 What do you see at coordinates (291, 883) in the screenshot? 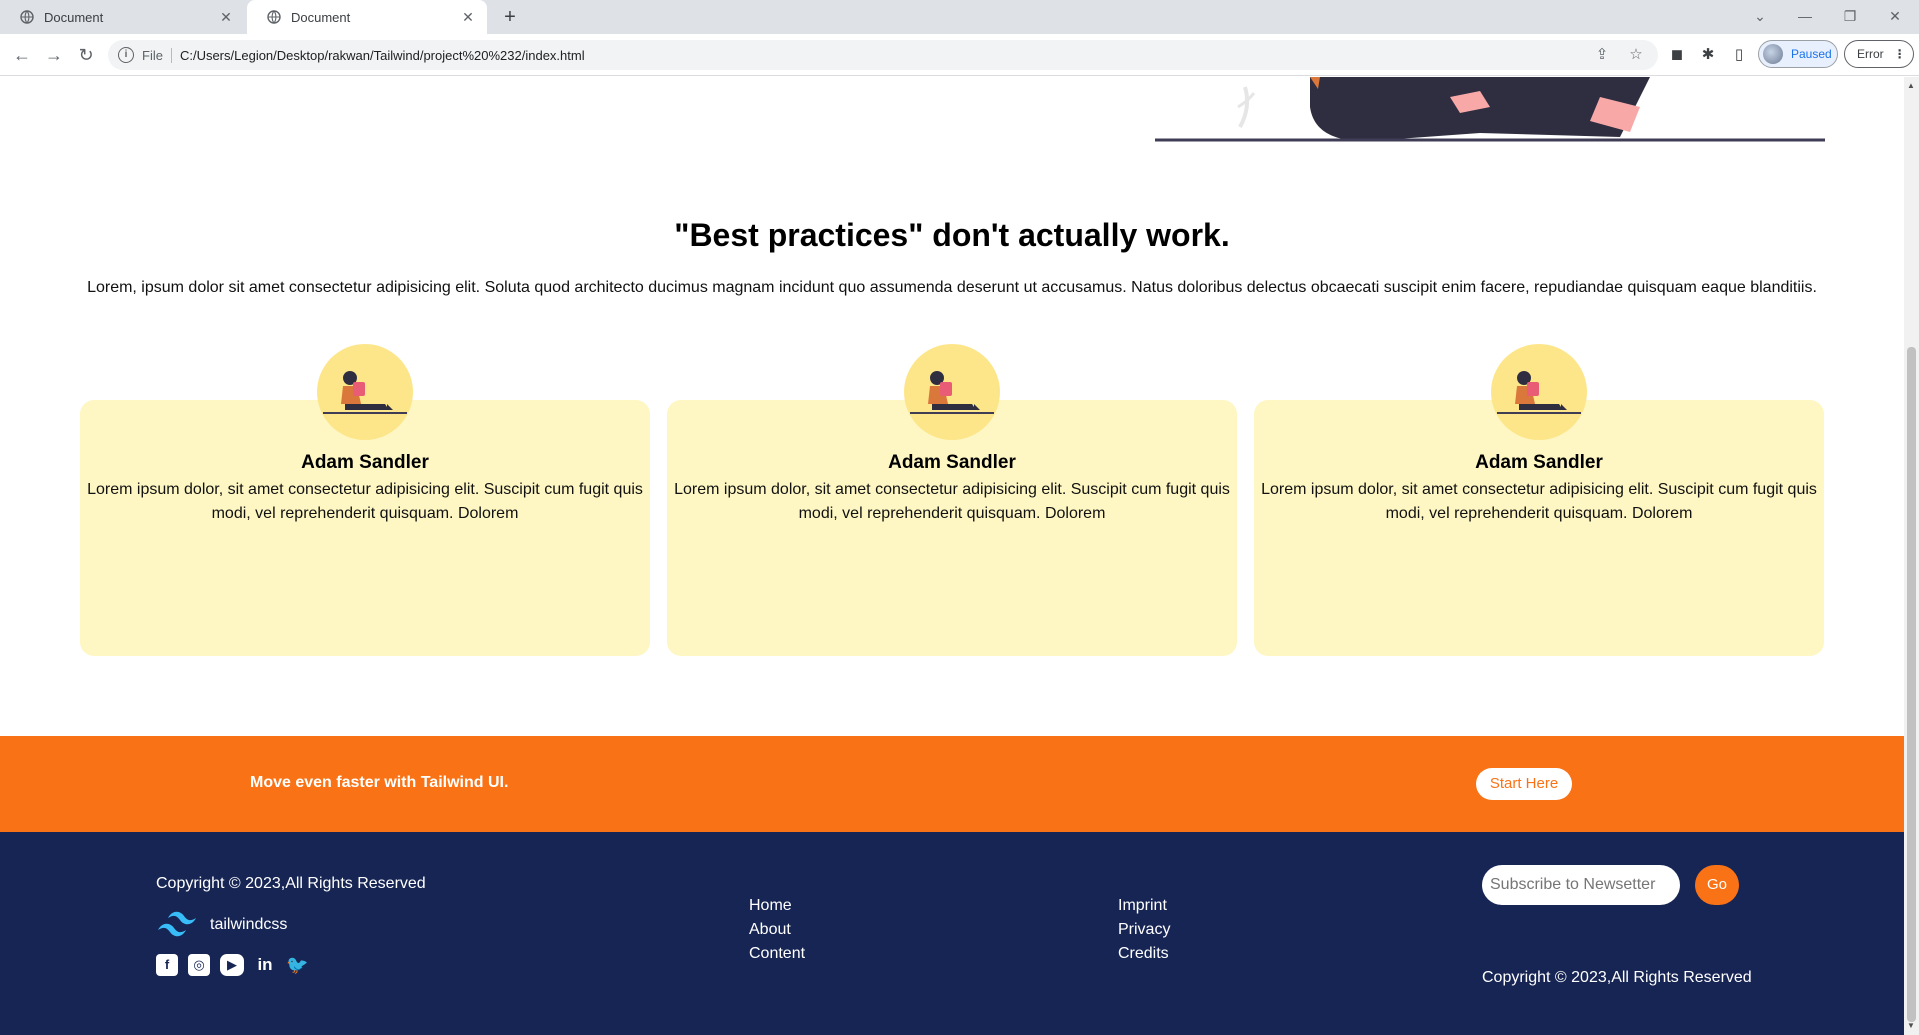
I see `footer-copyright: Copyright © 2023,All Rights Reserved` at bounding box center [291, 883].